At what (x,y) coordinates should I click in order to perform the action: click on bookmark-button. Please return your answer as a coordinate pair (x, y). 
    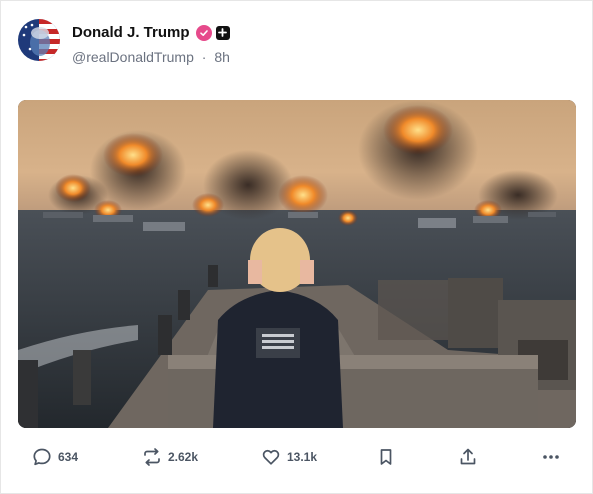
    Looking at the image, I should click on (386, 457).